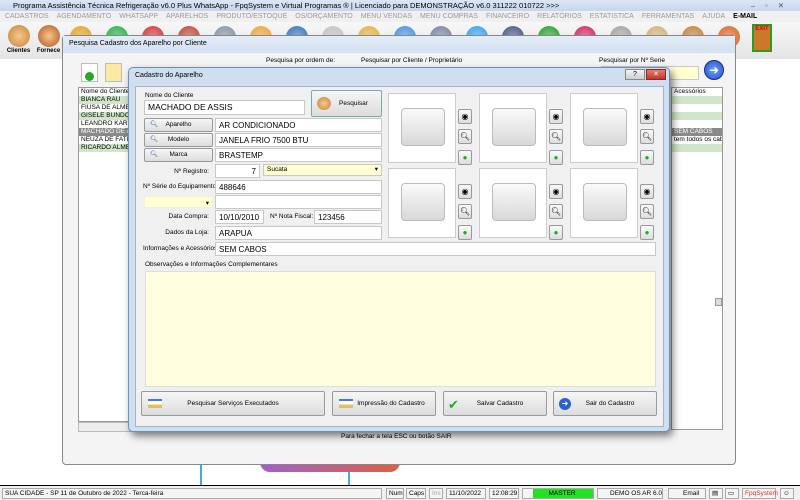 This screenshot has width=800, height=500. Describe the element at coordinates (500, 403) in the screenshot. I see `salvar-label: Salvar Cadastro` at that location.